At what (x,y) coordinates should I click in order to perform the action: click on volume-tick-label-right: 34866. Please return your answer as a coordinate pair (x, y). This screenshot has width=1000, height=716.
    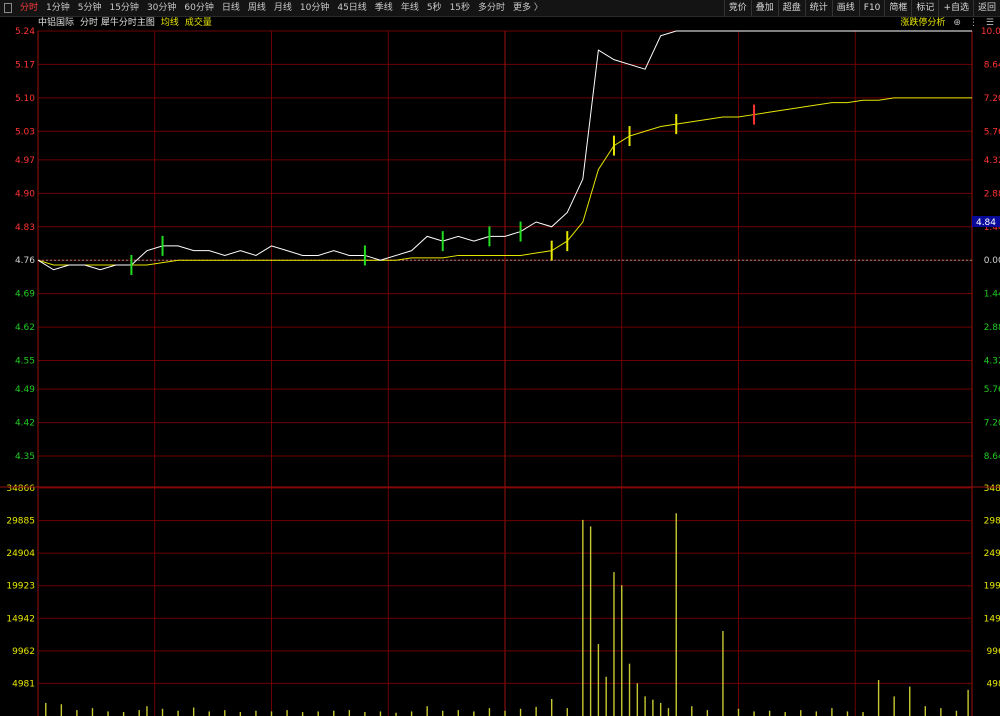
    Looking at the image, I should click on (992, 489).